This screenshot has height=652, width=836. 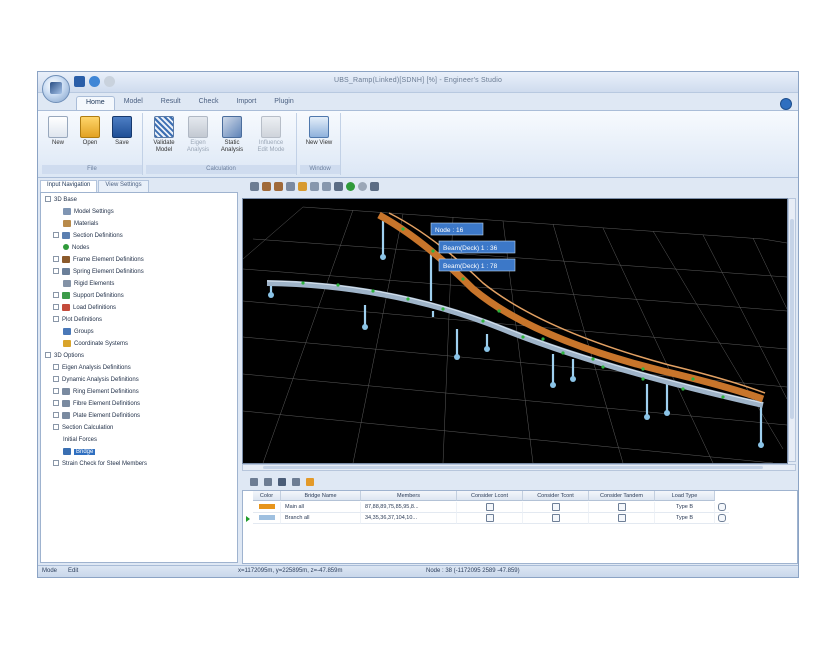 What do you see at coordinates (84, 308) in the screenshot?
I see `tree-item: Load Definitions` at bounding box center [84, 308].